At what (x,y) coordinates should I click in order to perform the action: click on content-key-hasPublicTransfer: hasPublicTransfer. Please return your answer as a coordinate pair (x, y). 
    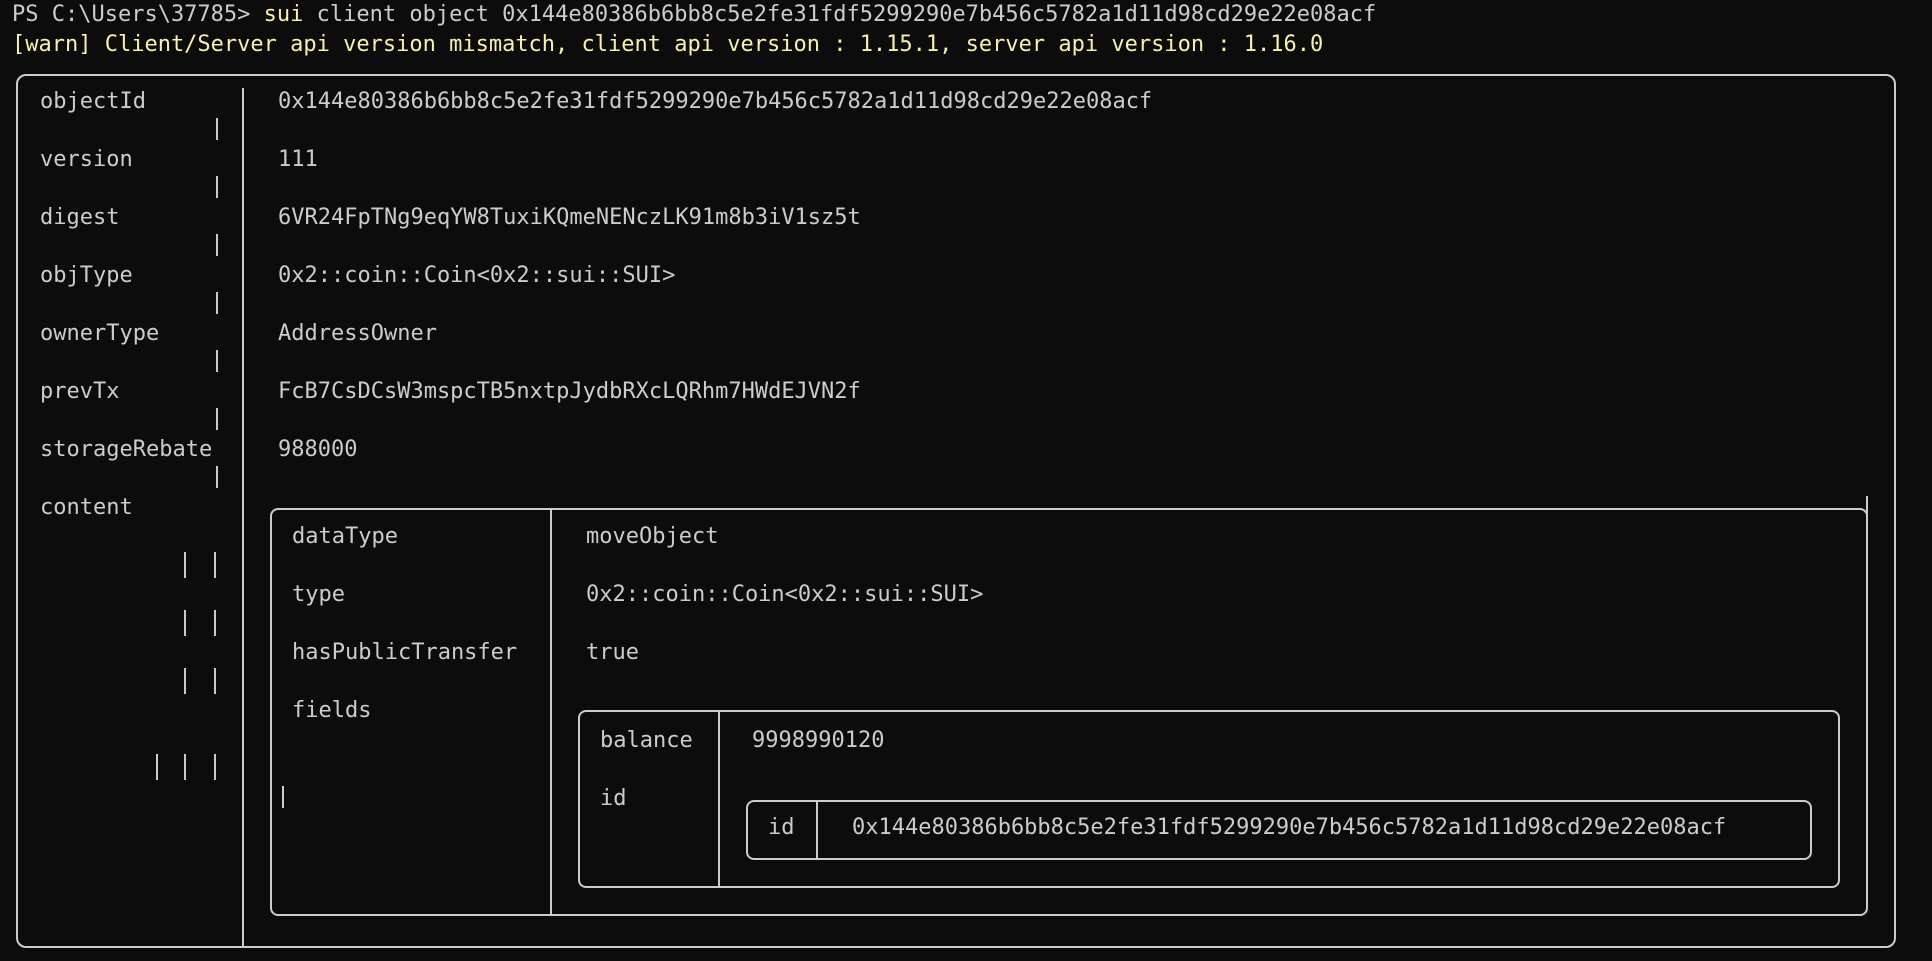
    Looking at the image, I should click on (405, 652).